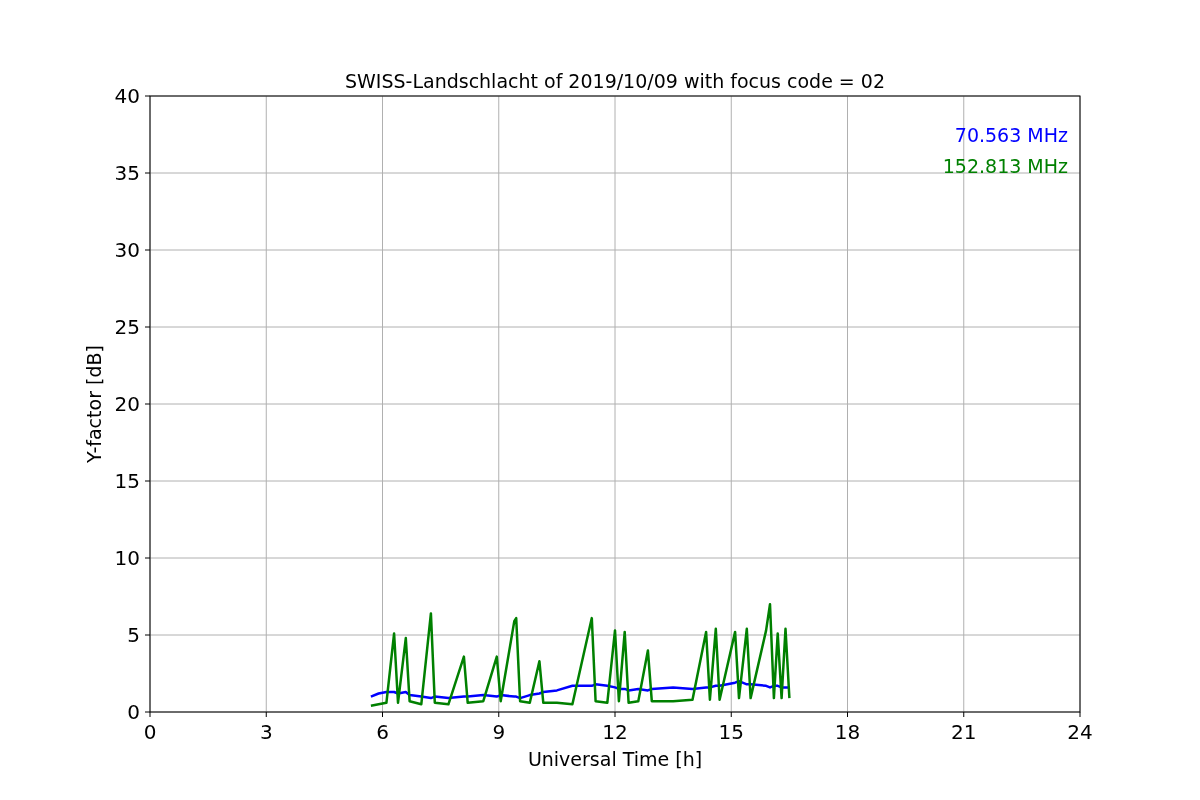 The width and height of the screenshot is (1200, 800). Describe the element at coordinates (615, 759) in the screenshot. I see `axis-label: Universal Time [h]` at that location.